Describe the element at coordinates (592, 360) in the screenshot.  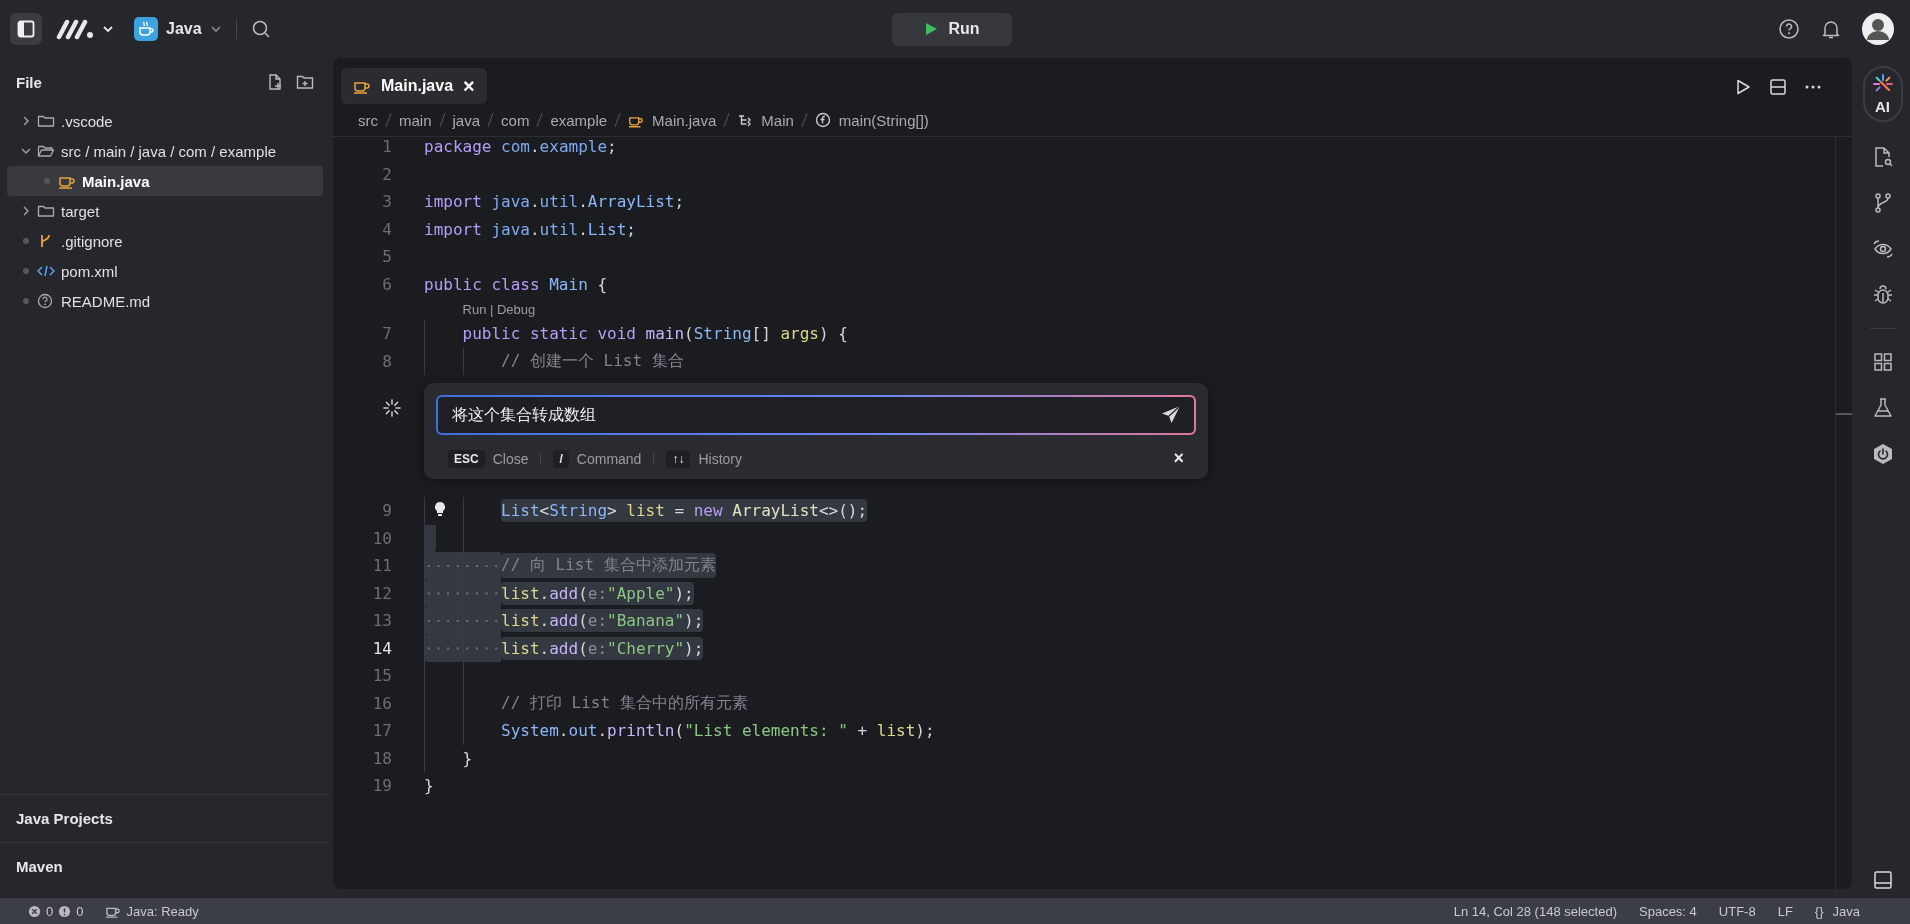
I see `code-line: // 创建一个 List 集合` at that location.